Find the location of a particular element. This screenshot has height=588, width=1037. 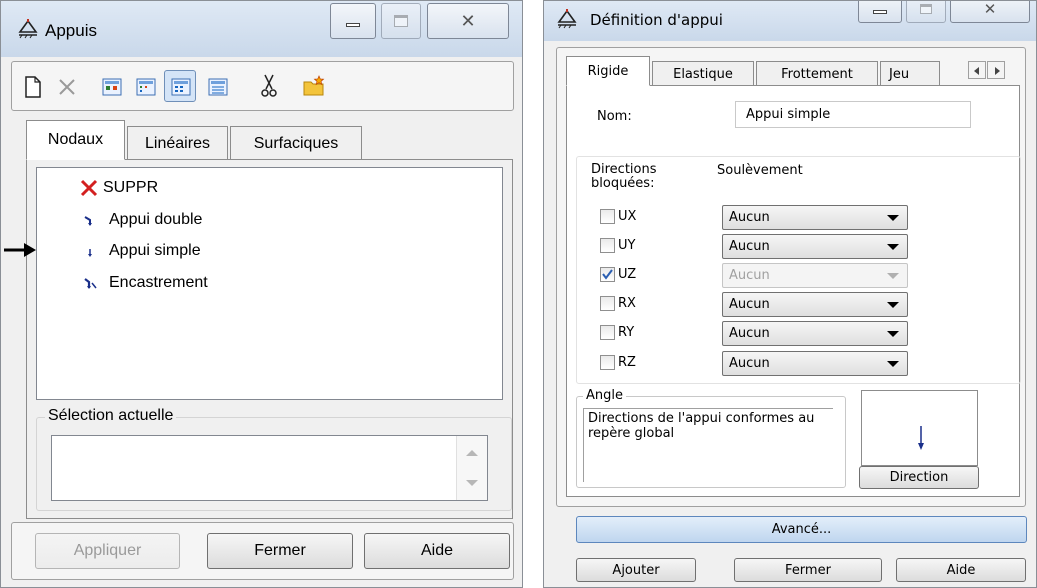

checkbox-uy is located at coordinates (607, 245).